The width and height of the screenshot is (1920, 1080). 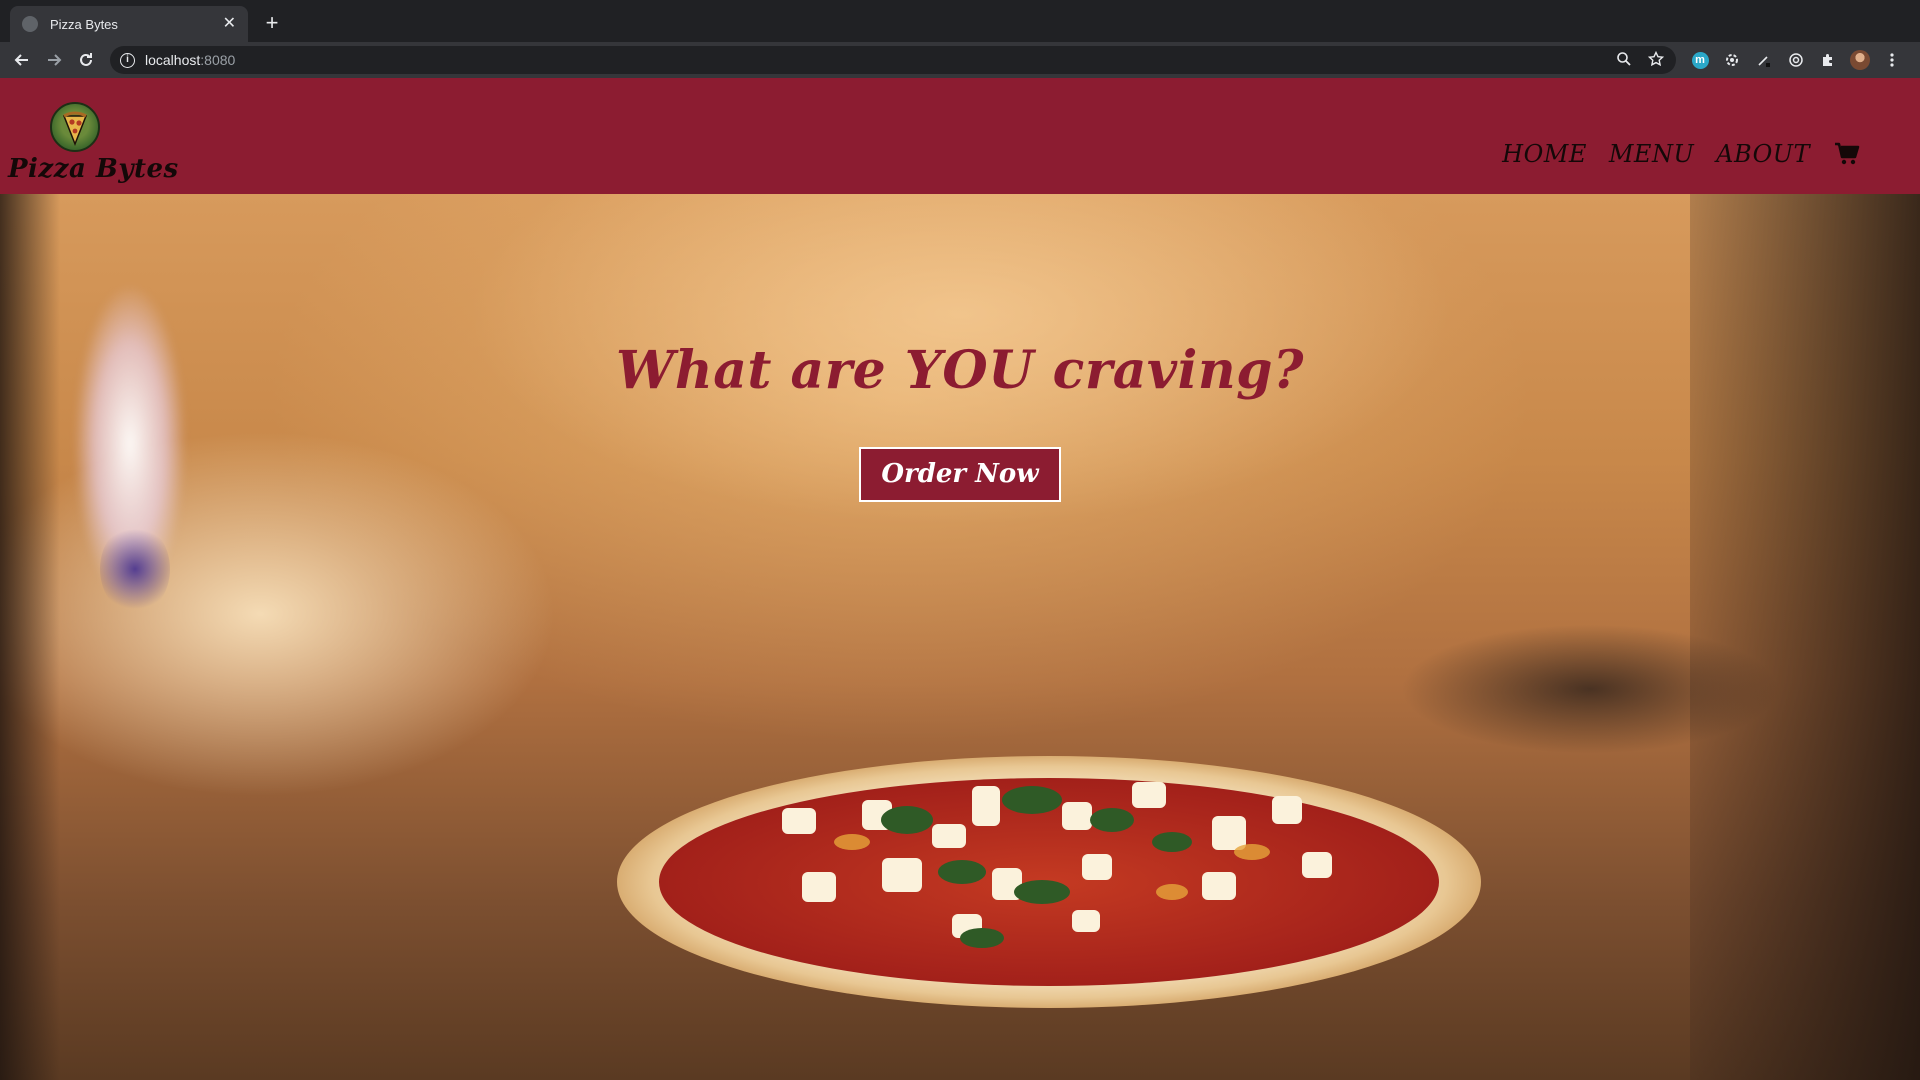 What do you see at coordinates (1624, 61) in the screenshot?
I see `zoom-icon` at bounding box center [1624, 61].